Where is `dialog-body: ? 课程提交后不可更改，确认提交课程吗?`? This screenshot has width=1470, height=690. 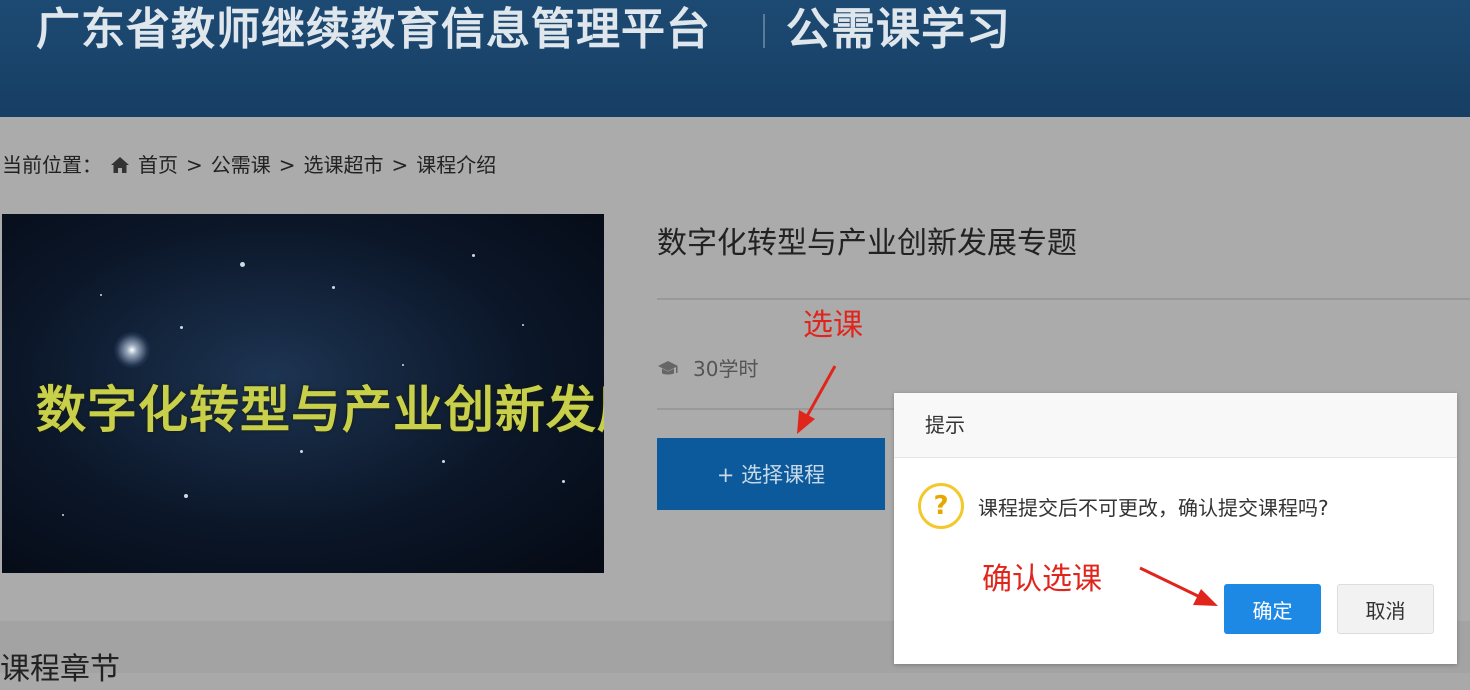
dialog-body: ? 课程提交后不可更改，确认提交课程吗? is located at coordinates (1123, 506).